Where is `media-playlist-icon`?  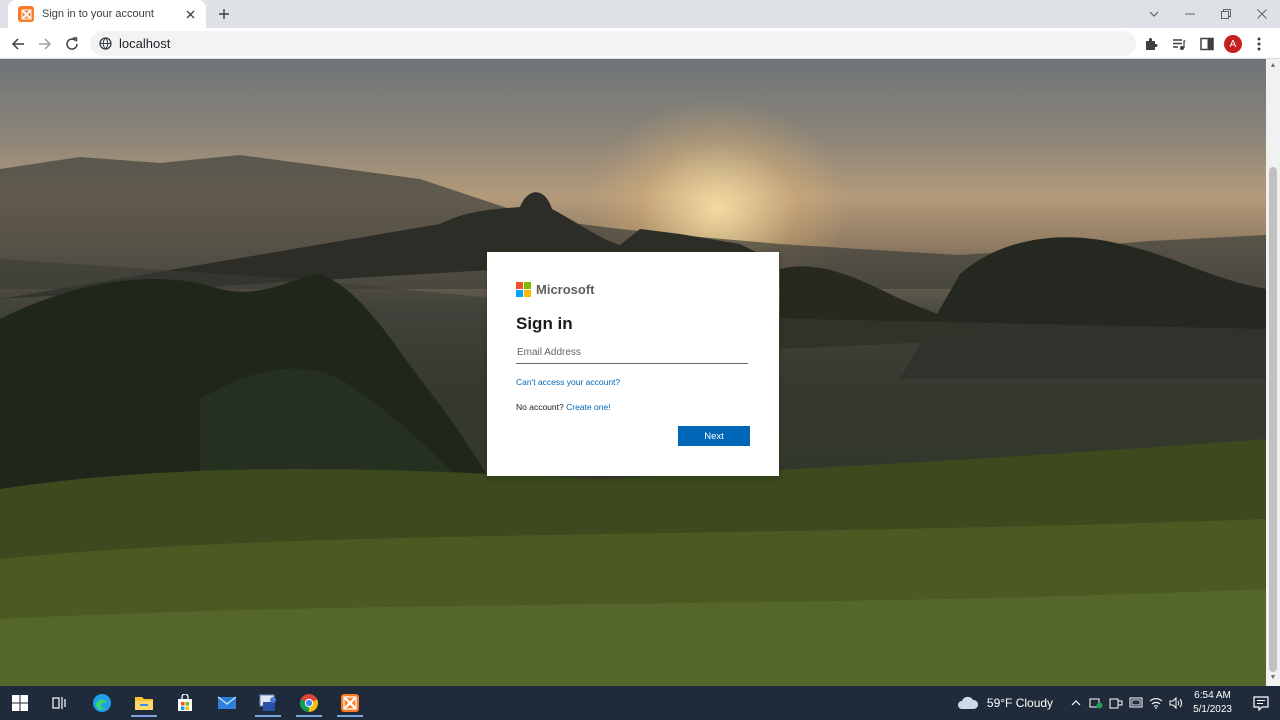
media-playlist-icon is located at coordinates (1179, 44).